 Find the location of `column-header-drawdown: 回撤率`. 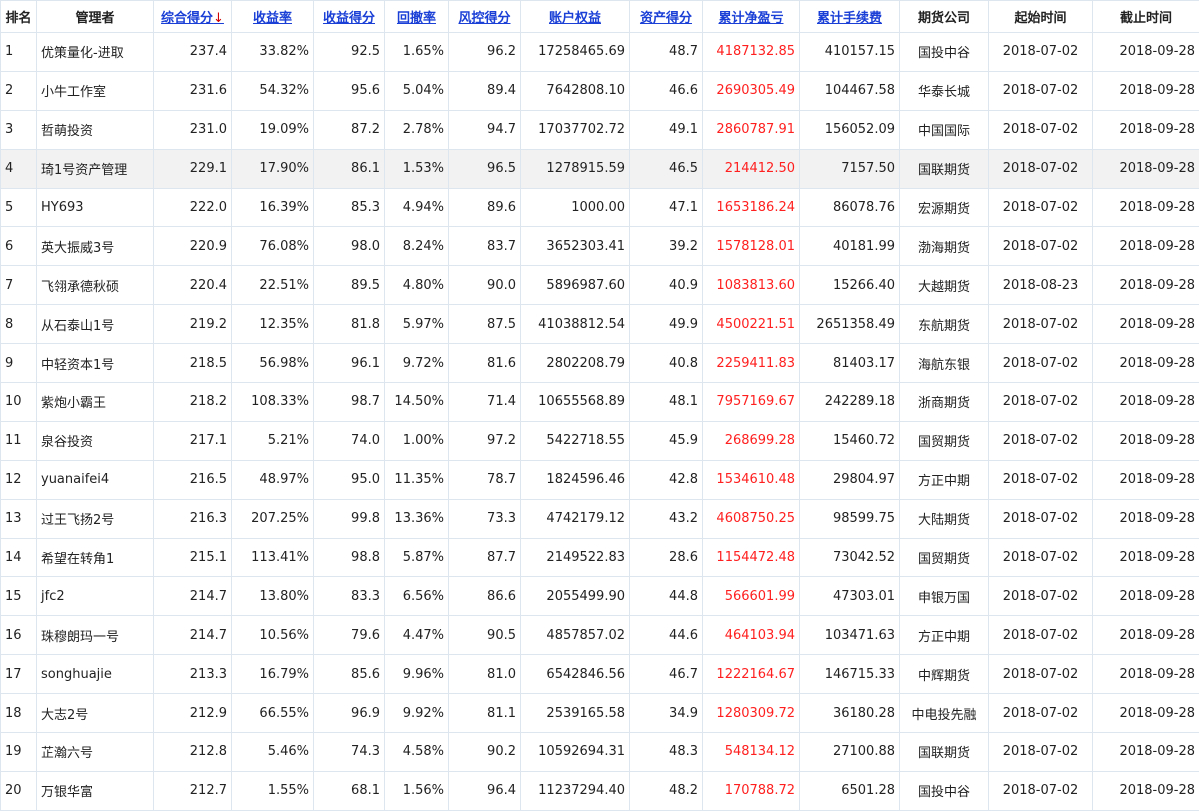

column-header-drawdown: 回撤率 is located at coordinates (417, 17).